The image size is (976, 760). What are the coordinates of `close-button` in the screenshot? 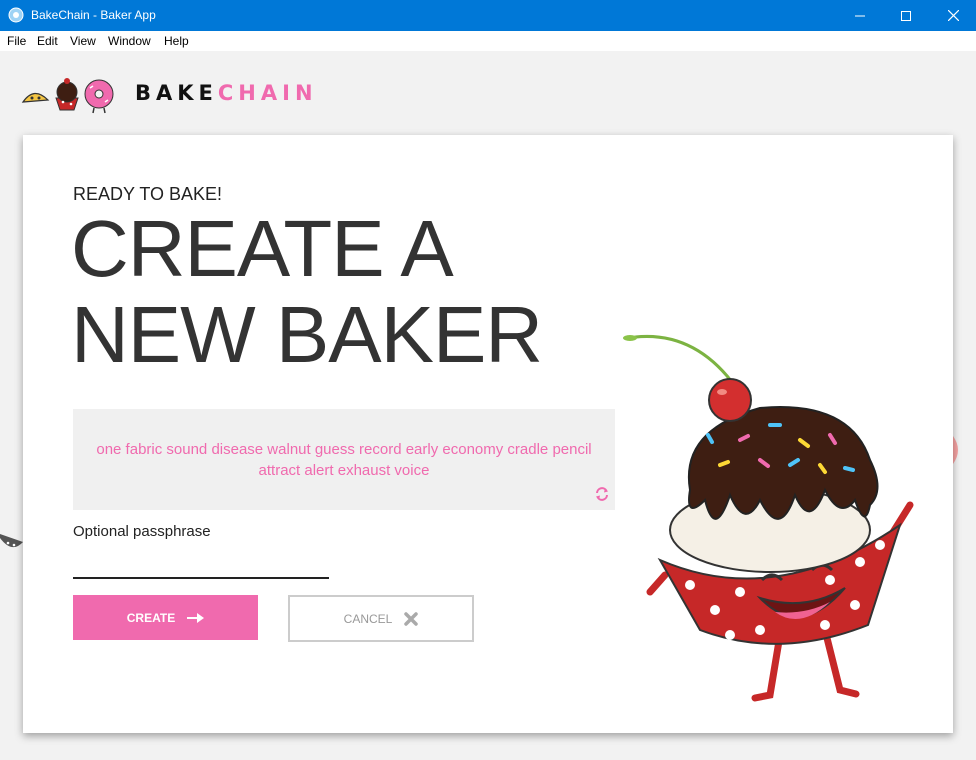 It's located at (953, 15).